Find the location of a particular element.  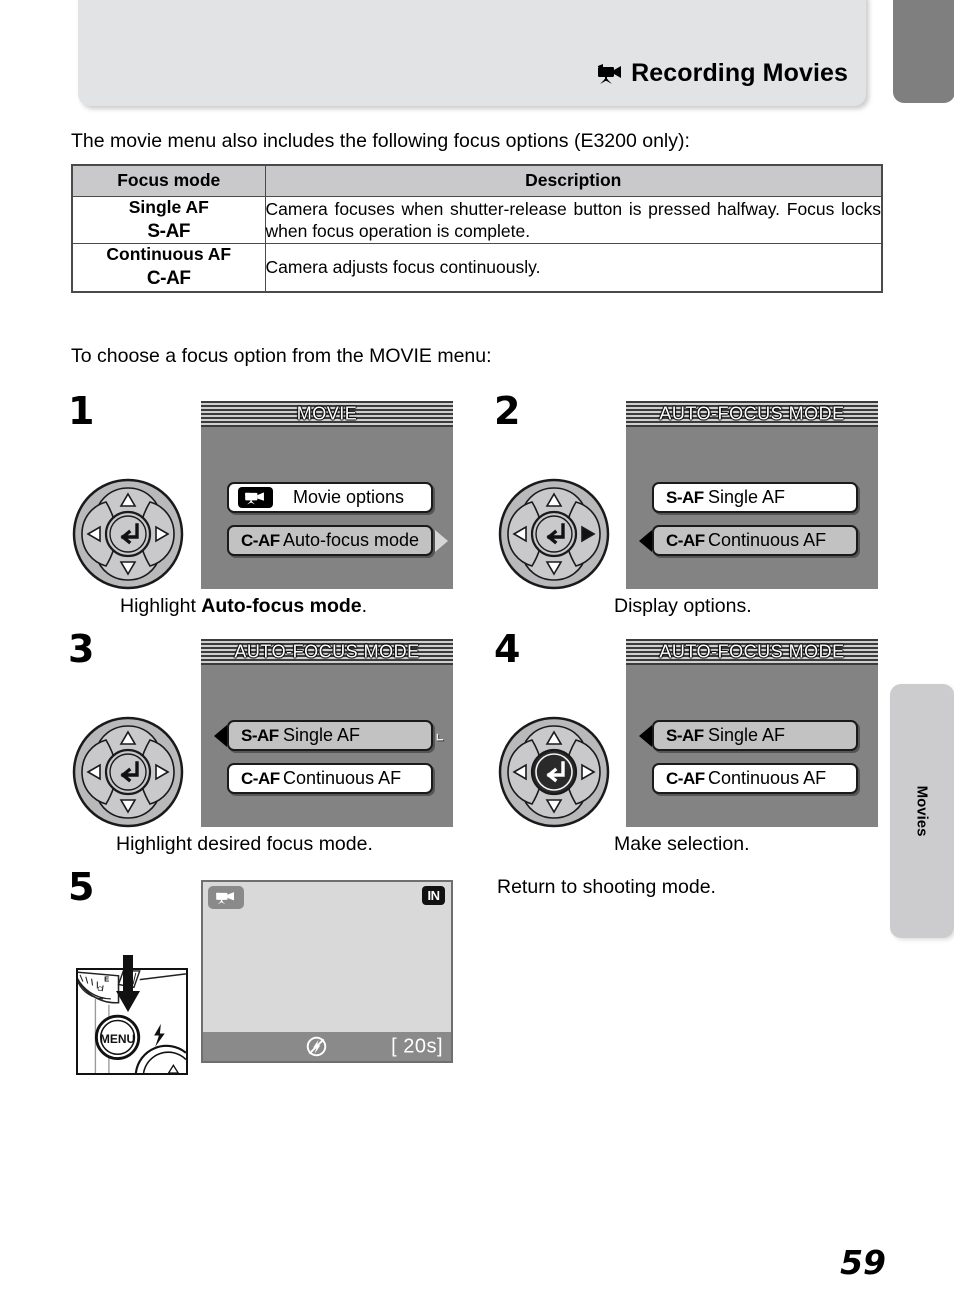

menu-item-movie-options: Movie options is located at coordinates (330, 497).